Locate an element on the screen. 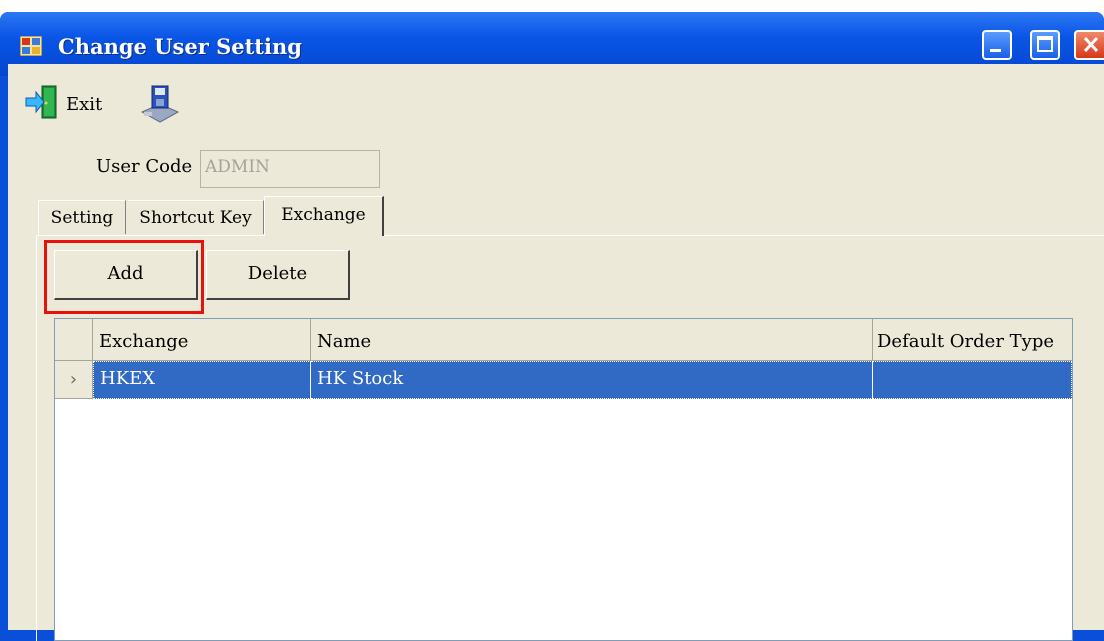 The image size is (1104, 641). close-icon is located at coordinates (1091, 44).